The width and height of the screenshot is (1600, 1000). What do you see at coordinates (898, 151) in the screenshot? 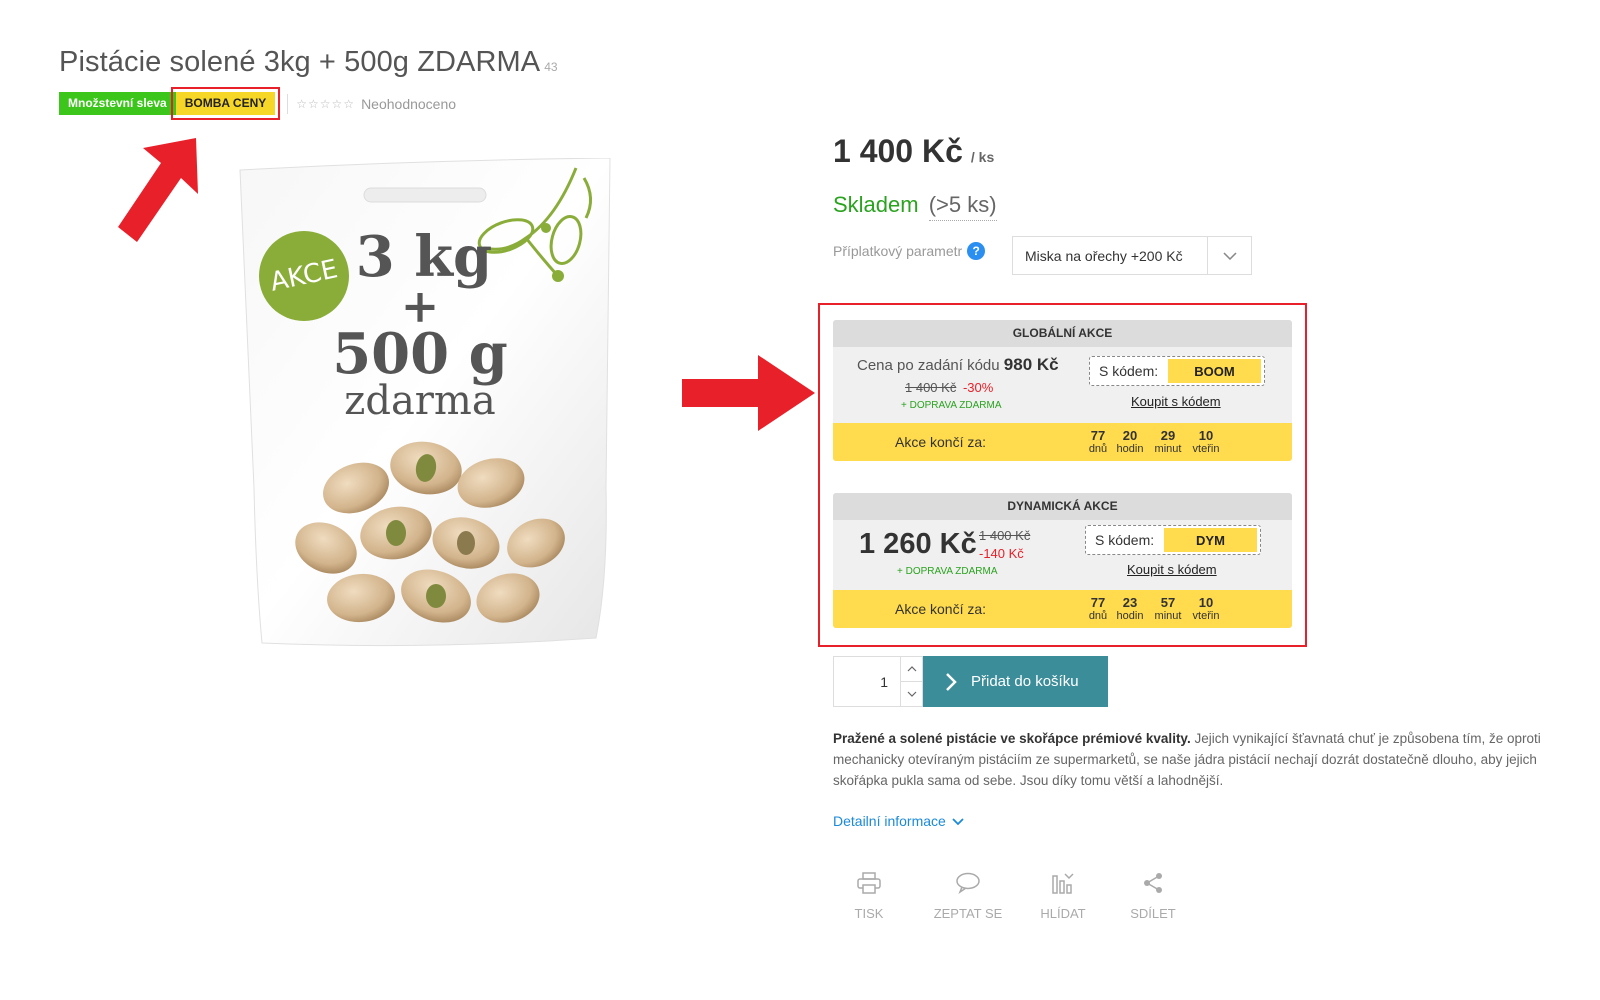
I see `product-price: 1 400 Kč` at bounding box center [898, 151].